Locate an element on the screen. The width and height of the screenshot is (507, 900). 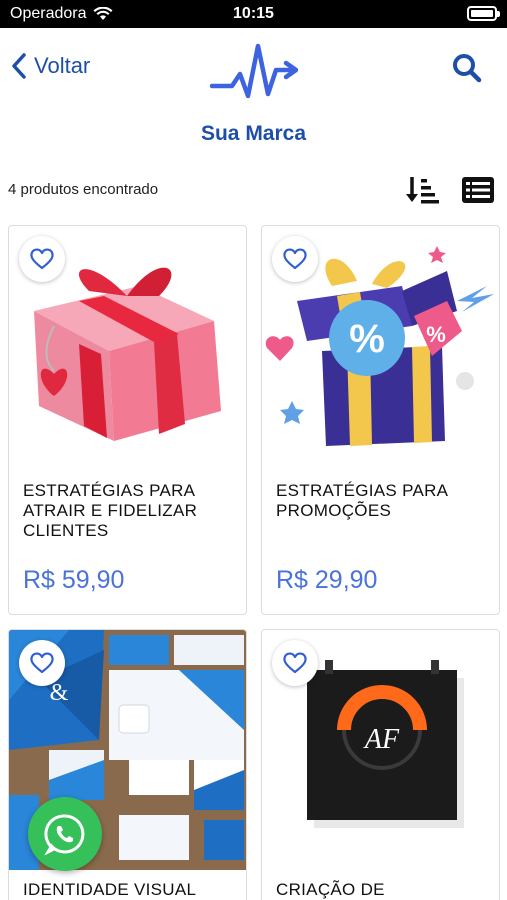
results-count: 4 produtos encontrado is located at coordinates (83, 189).